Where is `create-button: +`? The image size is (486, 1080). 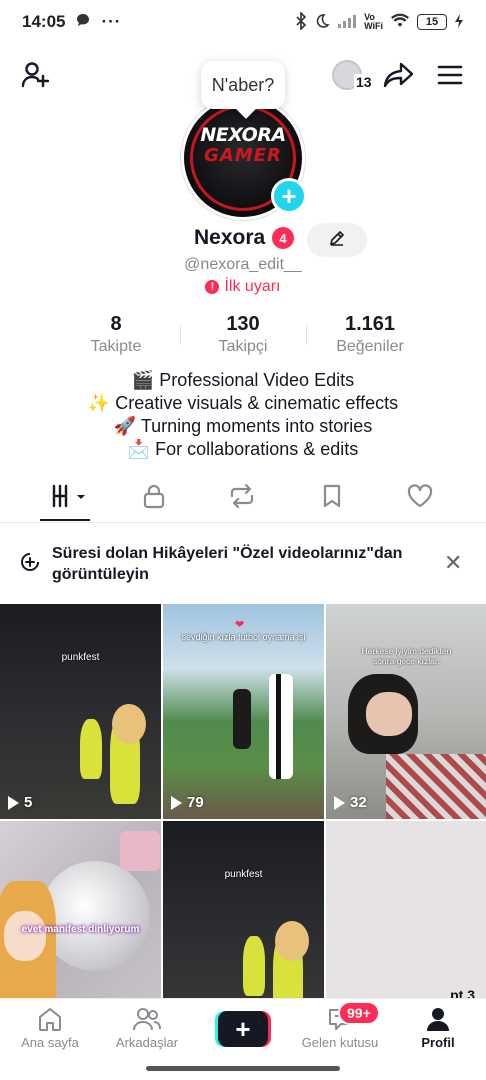
create-button: + is located at coordinates (243, 1029).